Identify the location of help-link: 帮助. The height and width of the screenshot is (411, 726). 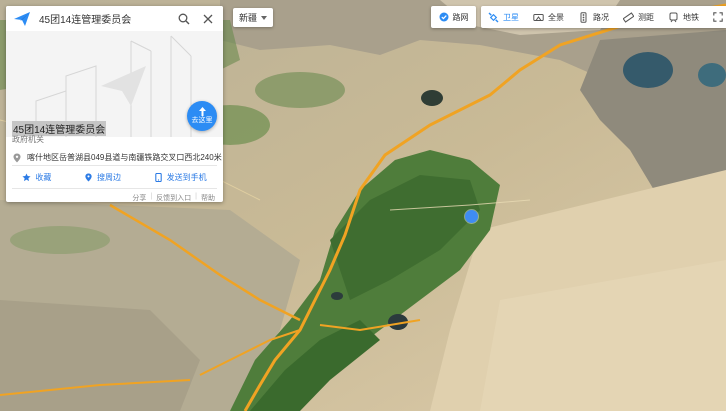
(208, 197).